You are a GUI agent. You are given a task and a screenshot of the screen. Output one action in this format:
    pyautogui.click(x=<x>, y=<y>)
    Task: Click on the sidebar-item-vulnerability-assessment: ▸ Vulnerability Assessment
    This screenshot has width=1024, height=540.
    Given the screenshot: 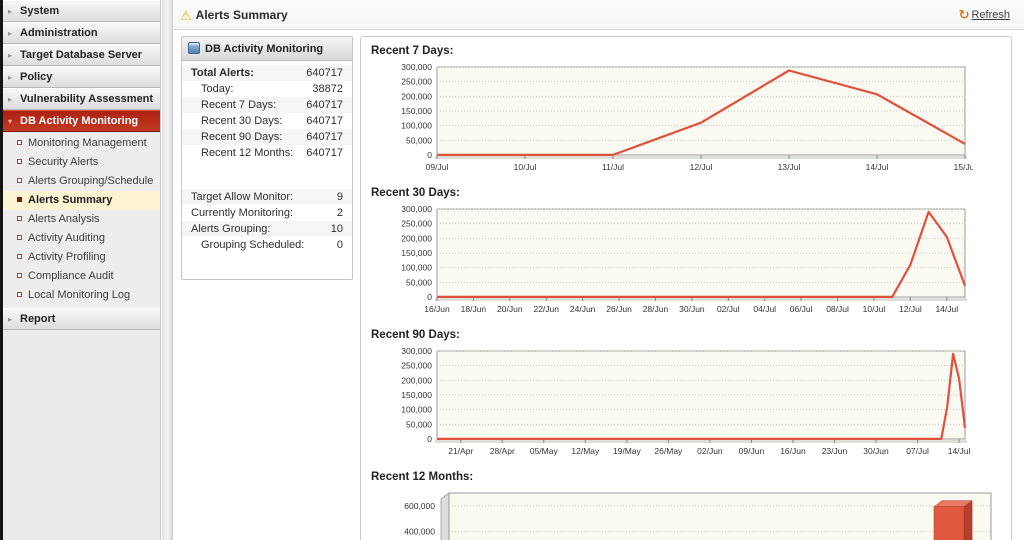 What is the action you would take?
    pyautogui.click(x=81, y=99)
    